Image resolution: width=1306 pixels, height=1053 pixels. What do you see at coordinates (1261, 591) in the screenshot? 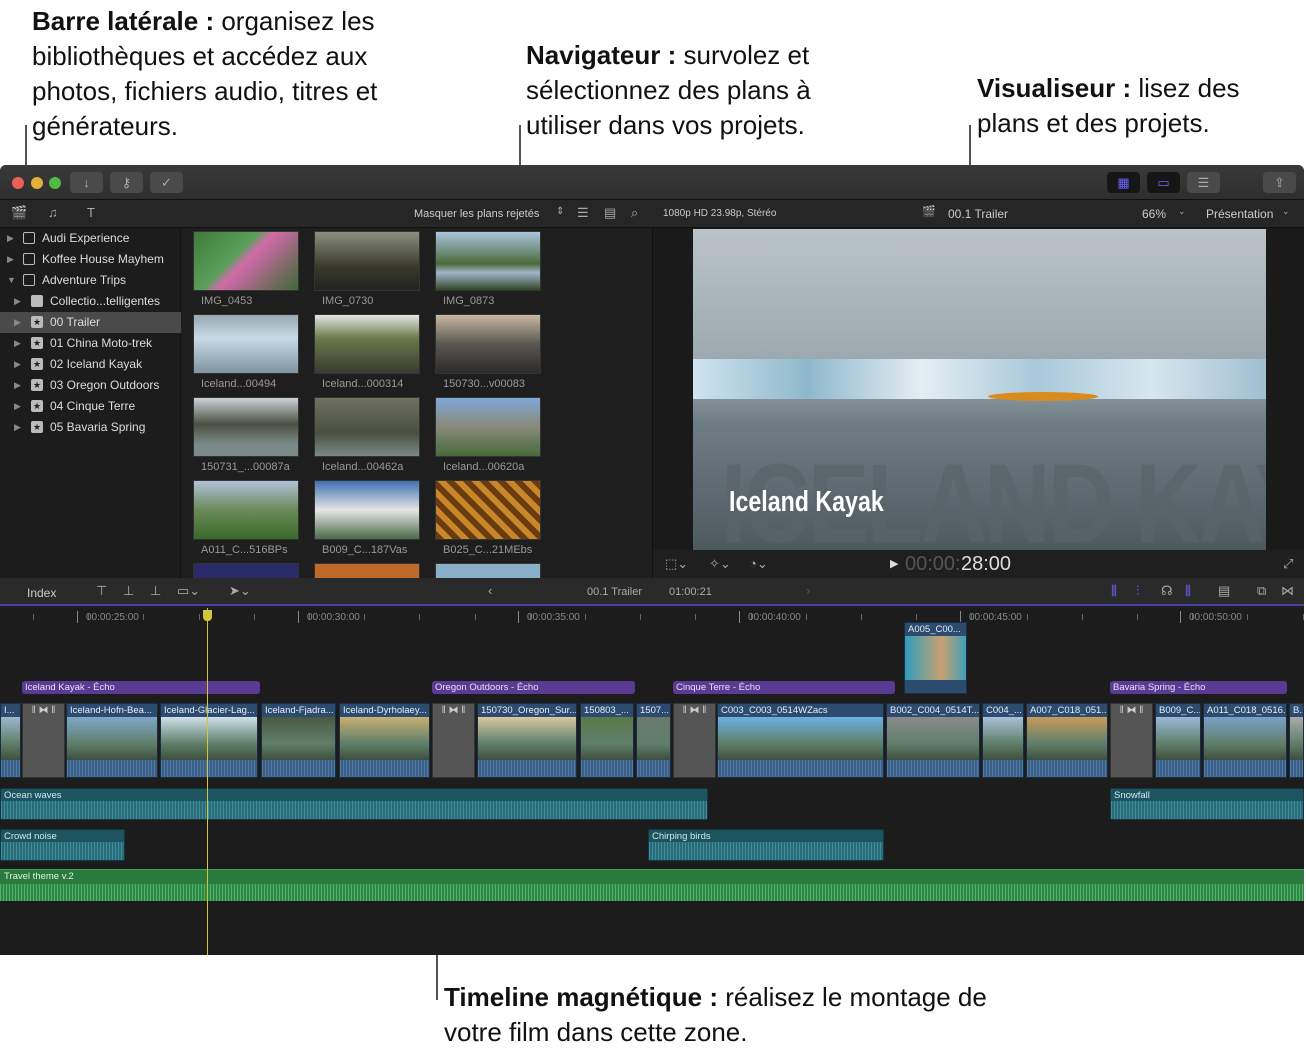
I see `effects-browser-icon: ⧉` at bounding box center [1261, 591].